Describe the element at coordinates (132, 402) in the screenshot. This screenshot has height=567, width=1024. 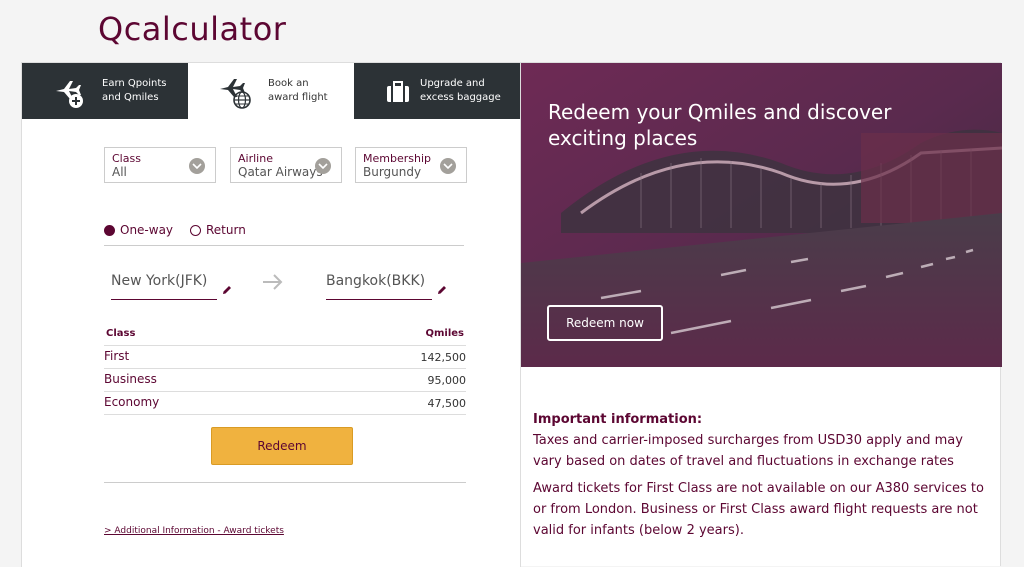
I see `row-class: Economy` at that location.